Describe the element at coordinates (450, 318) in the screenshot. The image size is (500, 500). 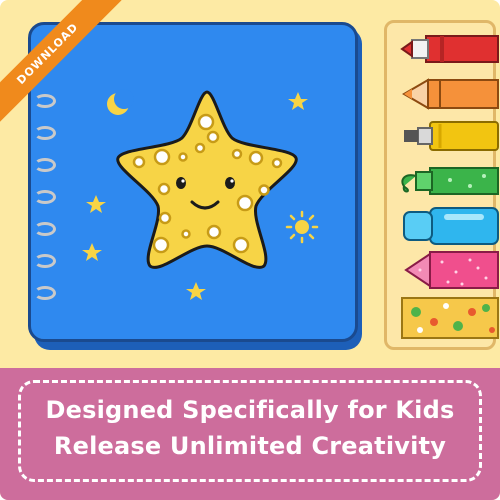
I see `tape-icon` at that location.